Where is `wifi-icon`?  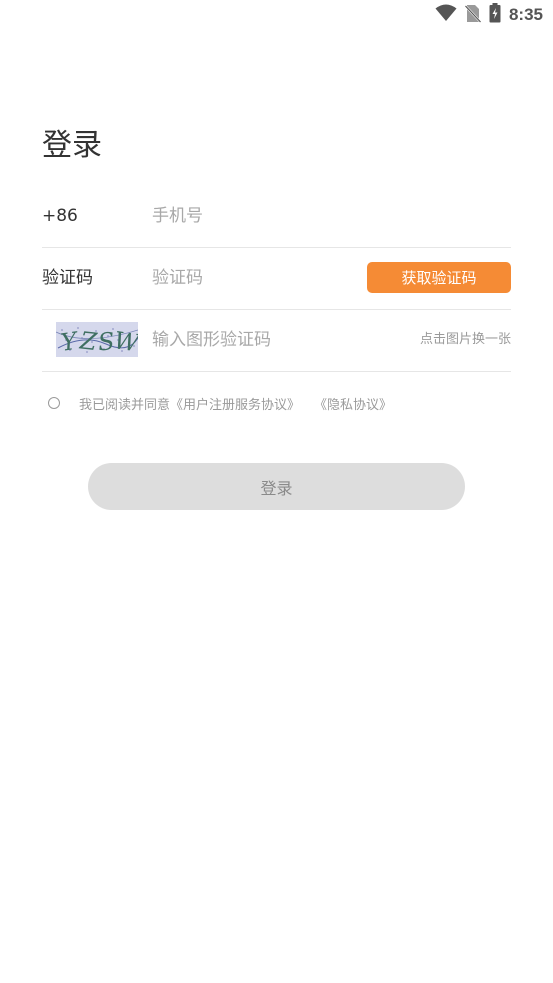
wifi-icon is located at coordinates (446, 15).